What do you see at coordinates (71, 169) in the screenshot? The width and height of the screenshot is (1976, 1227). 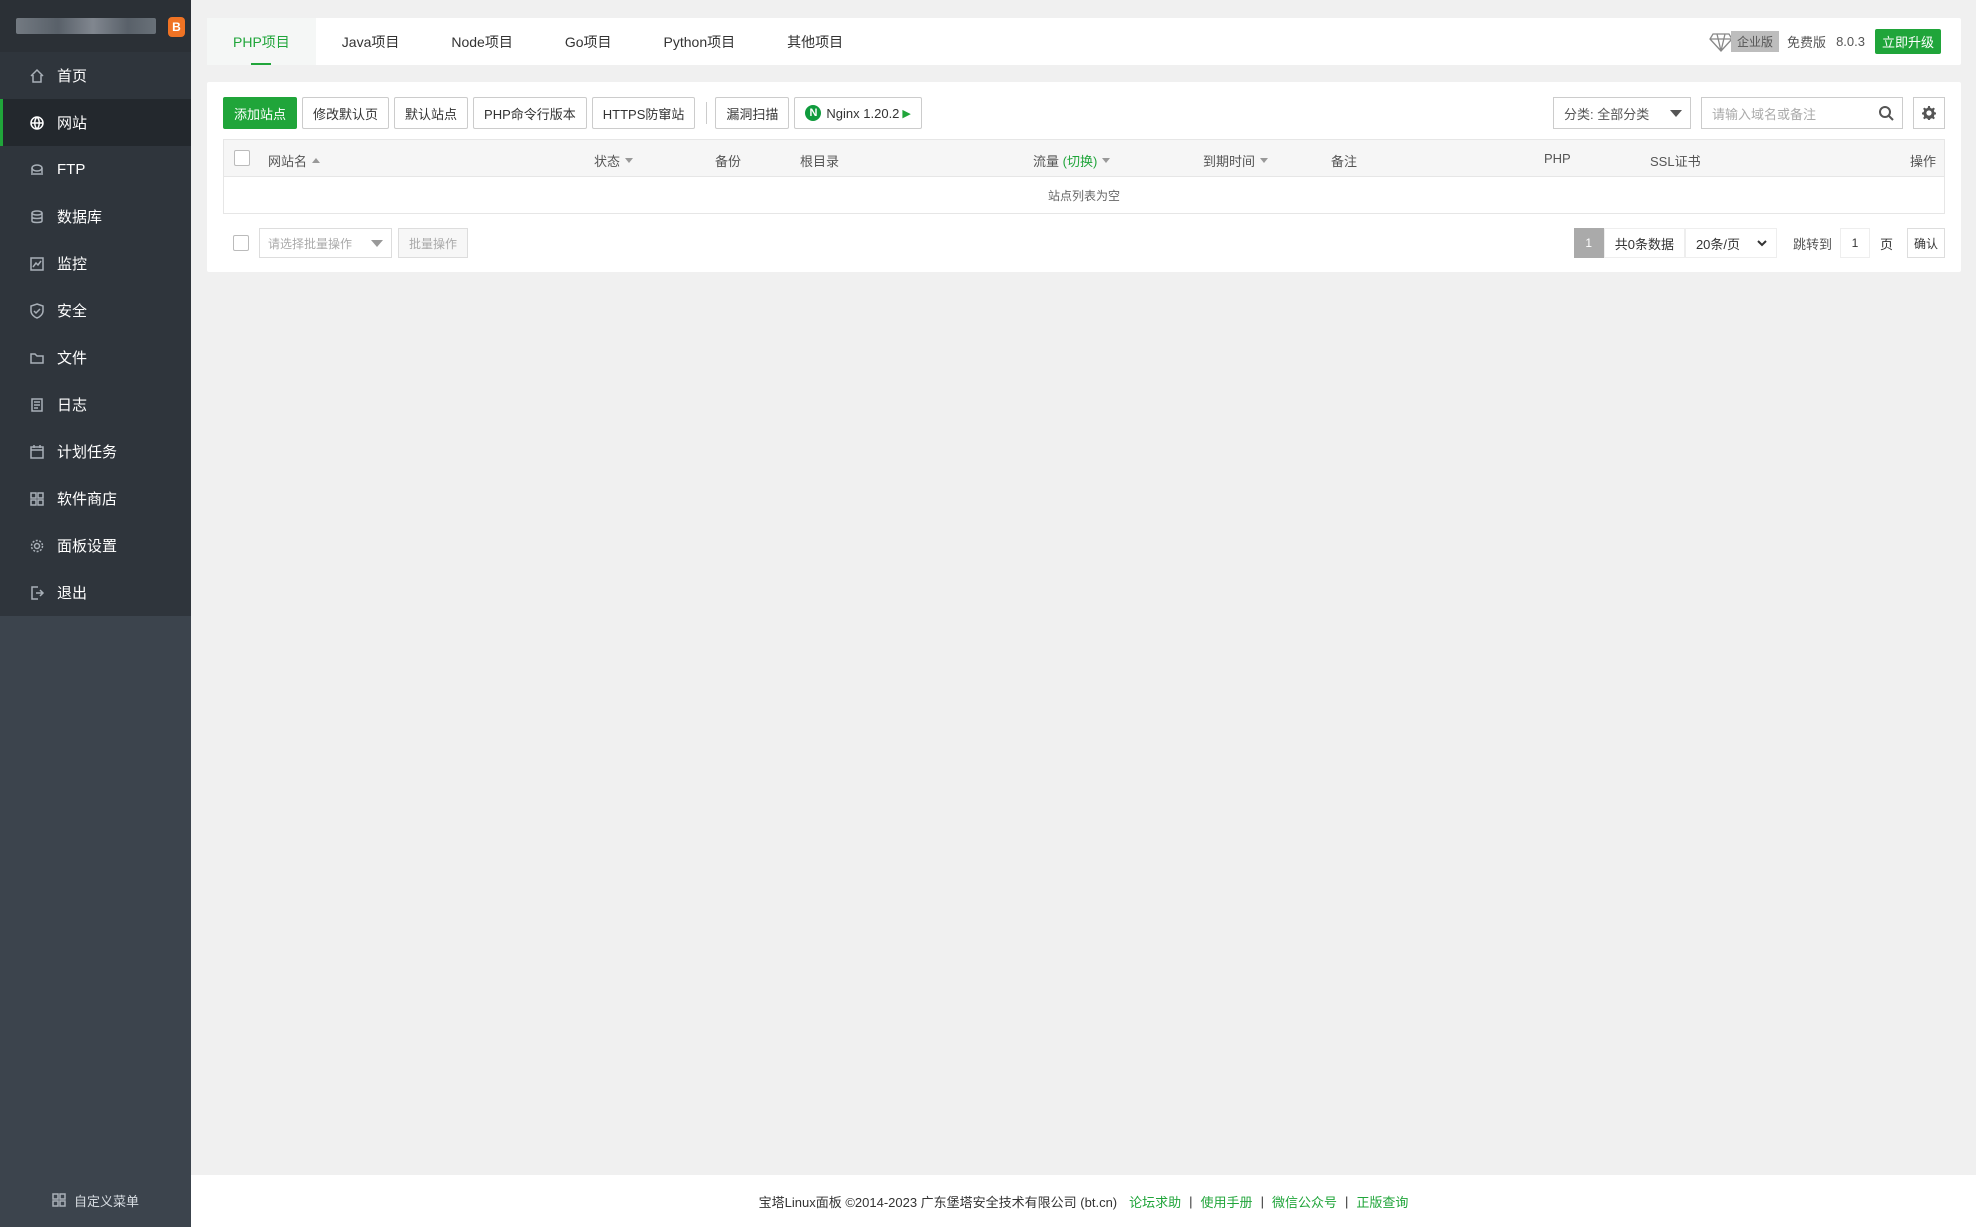 I see `sidebar-item-label: FTP` at bounding box center [71, 169].